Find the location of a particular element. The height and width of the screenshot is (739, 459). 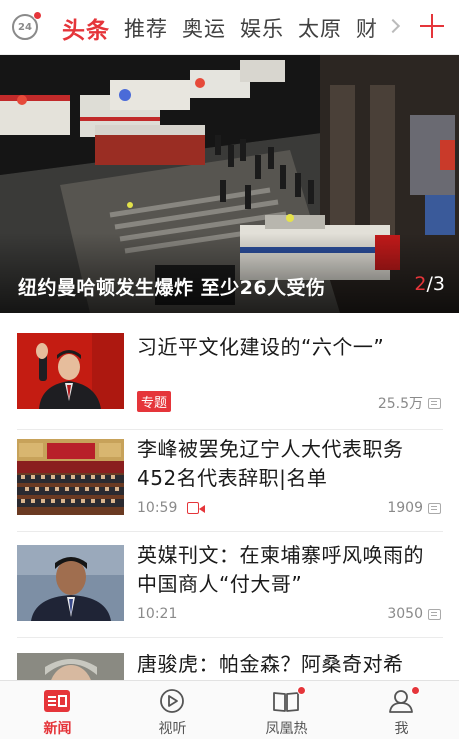

tab-recommended: 推荐 is located at coordinates (146, 28).